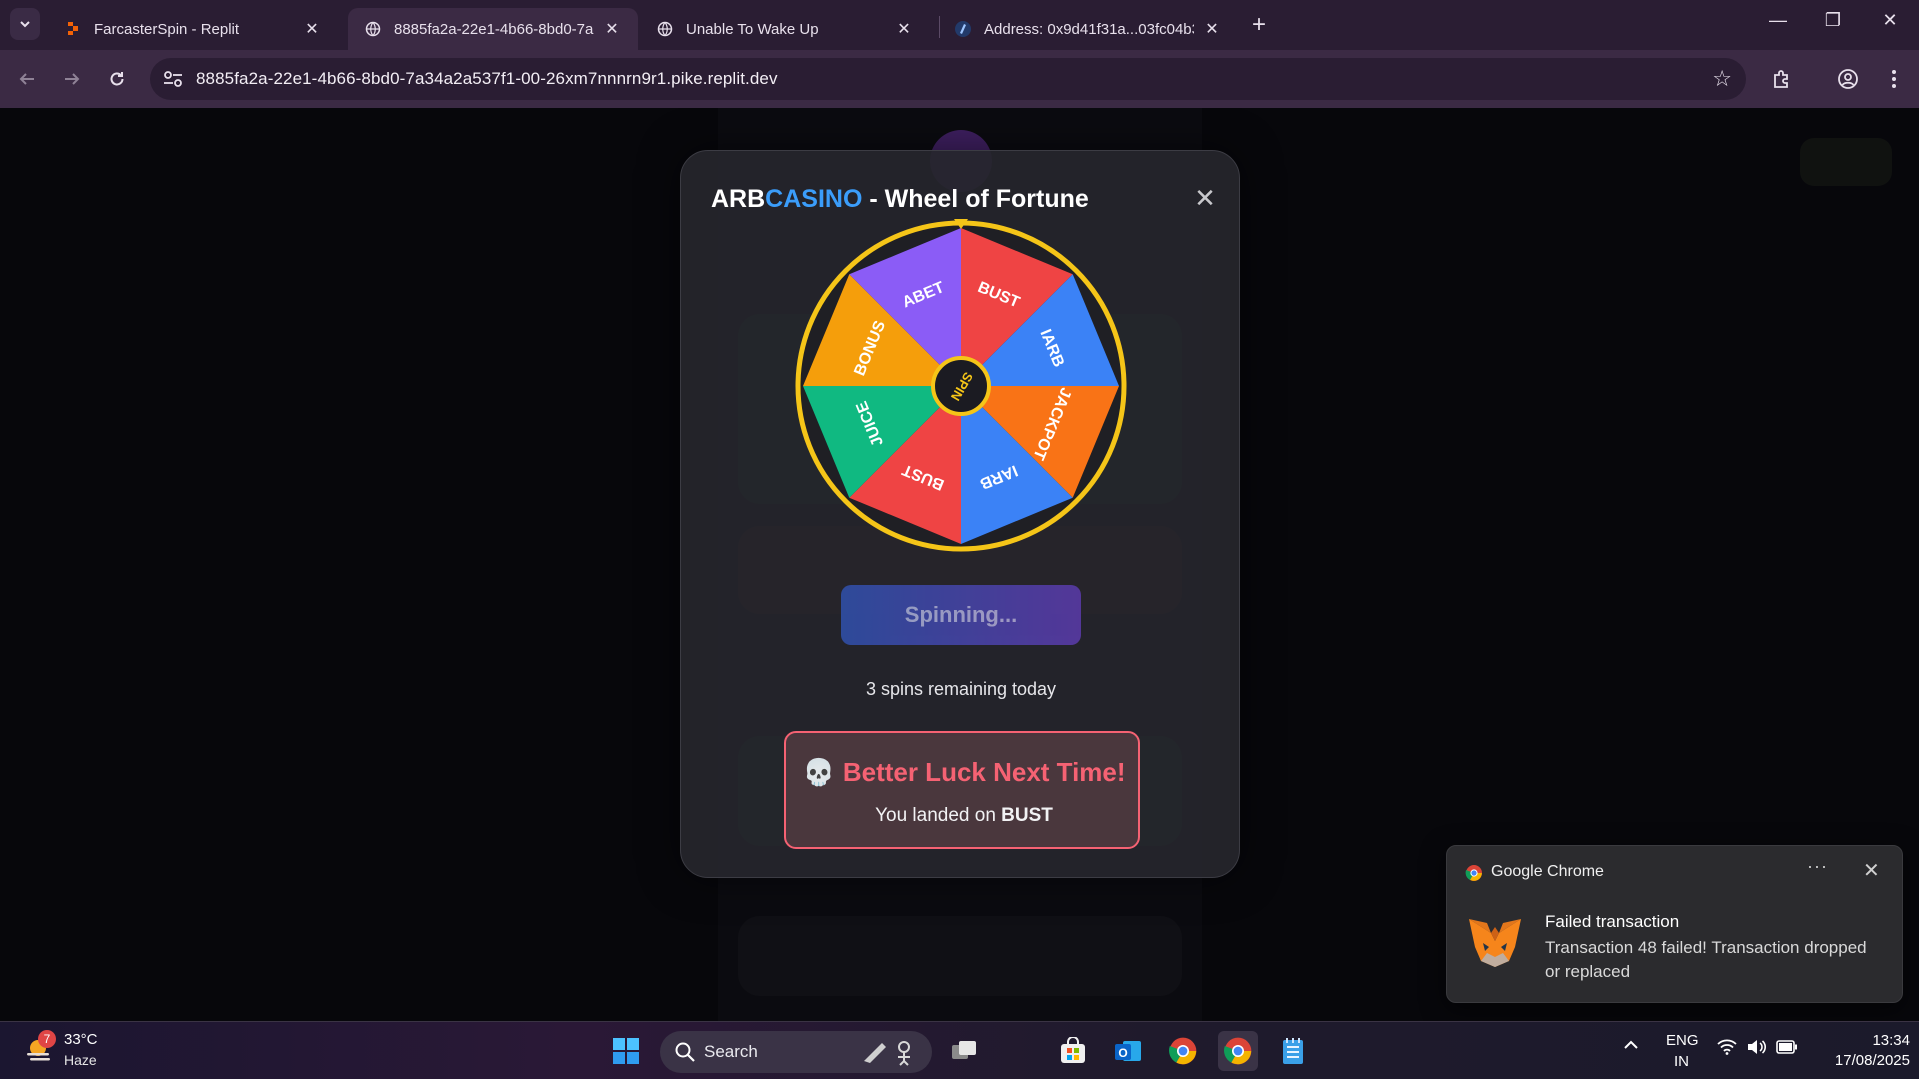  What do you see at coordinates (752, 29) in the screenshot?
I see `tab-title: Unable To Wake Up` at bounding box center [752, 29].